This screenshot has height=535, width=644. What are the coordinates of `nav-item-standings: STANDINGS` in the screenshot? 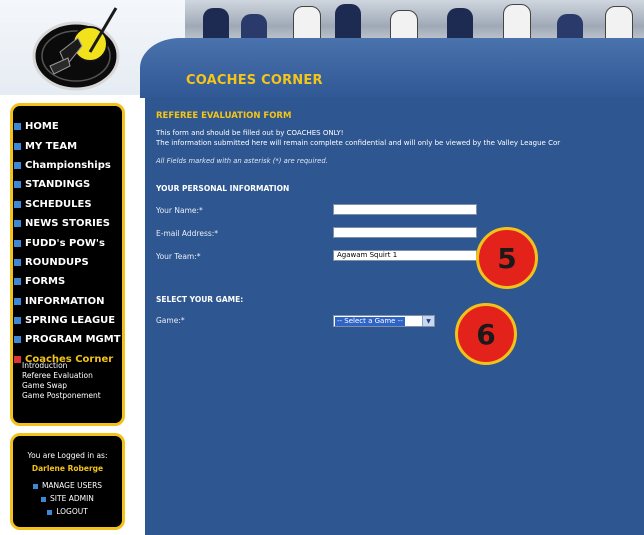 It's located at (70, 184).